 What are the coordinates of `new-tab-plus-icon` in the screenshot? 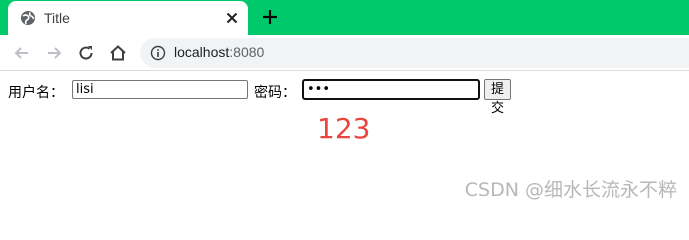 It's located at (270, 17).